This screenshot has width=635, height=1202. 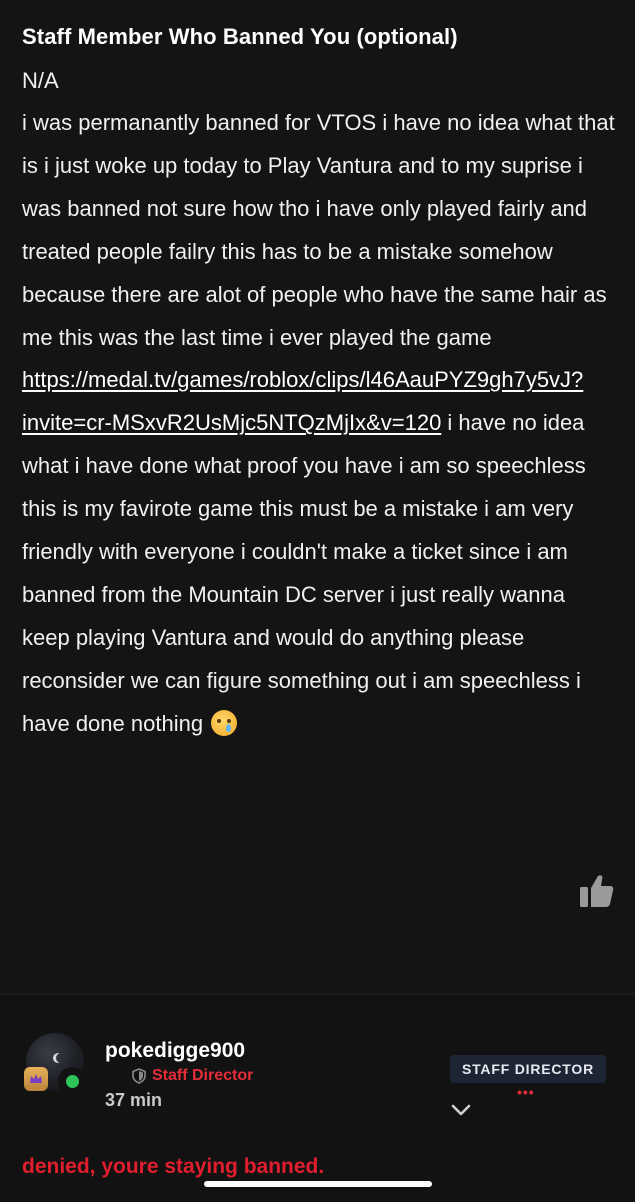 I want to click on shield-icon, so click(x=139, y=1076).